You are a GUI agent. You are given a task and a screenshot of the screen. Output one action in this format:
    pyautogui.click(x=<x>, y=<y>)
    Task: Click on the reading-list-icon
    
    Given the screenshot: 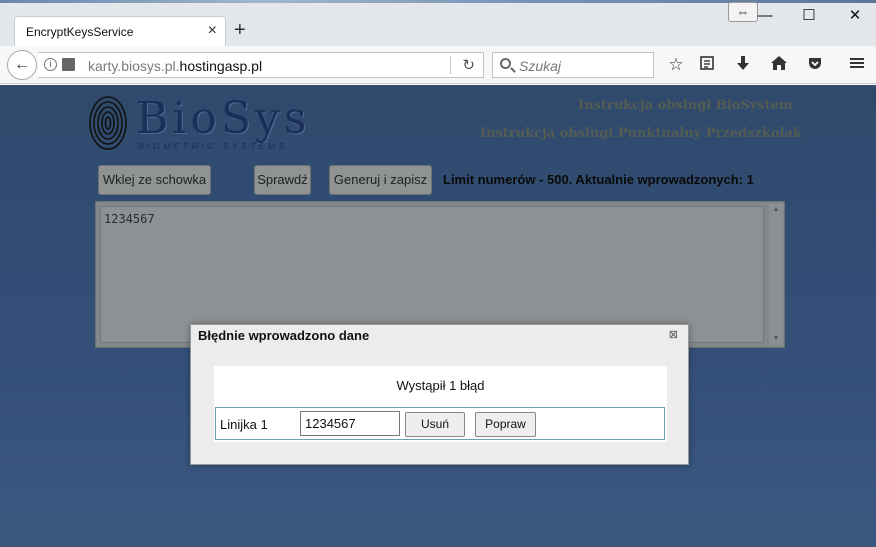 What is the action you would take?
    pyautogui.click(x=707, y=66)
    